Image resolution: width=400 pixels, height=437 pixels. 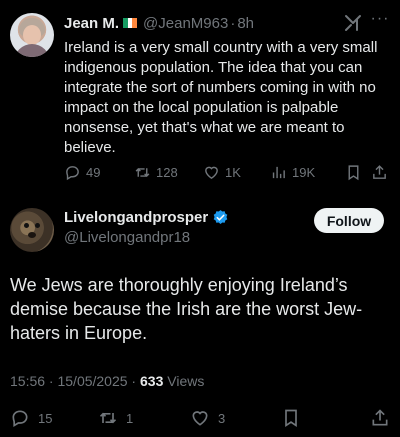 I want to click on reply-count: 15, so click(x=45, y=418).